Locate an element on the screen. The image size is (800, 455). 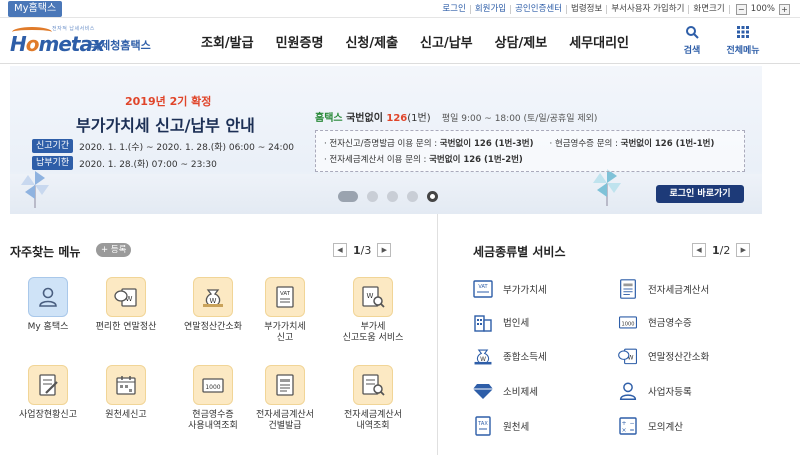
zoom-out-button: − is located at coordinates (741, 9).